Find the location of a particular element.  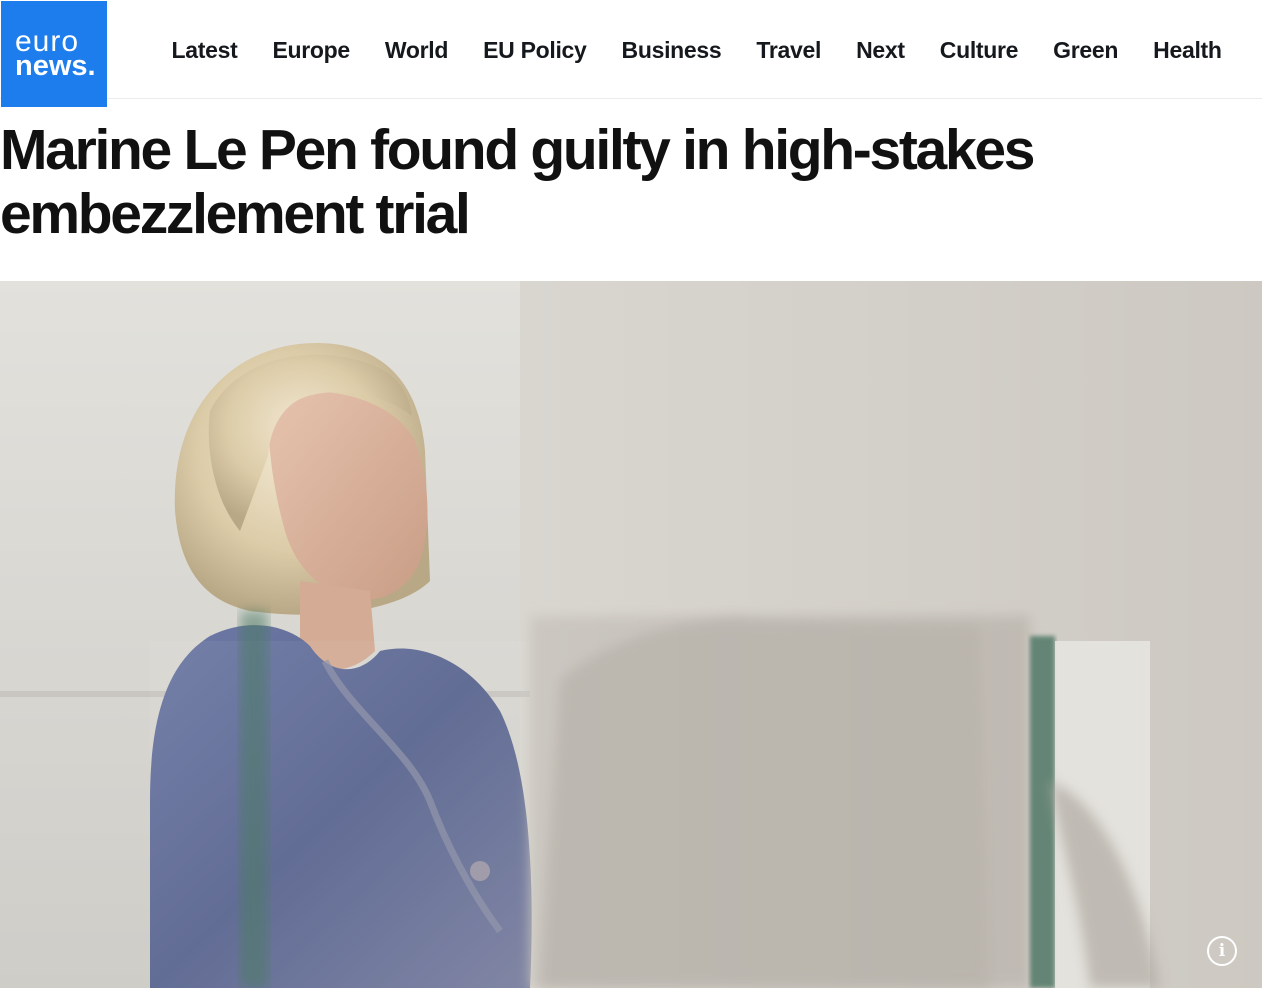

nav-item-green: Green is located at coordinates (1086, 50).